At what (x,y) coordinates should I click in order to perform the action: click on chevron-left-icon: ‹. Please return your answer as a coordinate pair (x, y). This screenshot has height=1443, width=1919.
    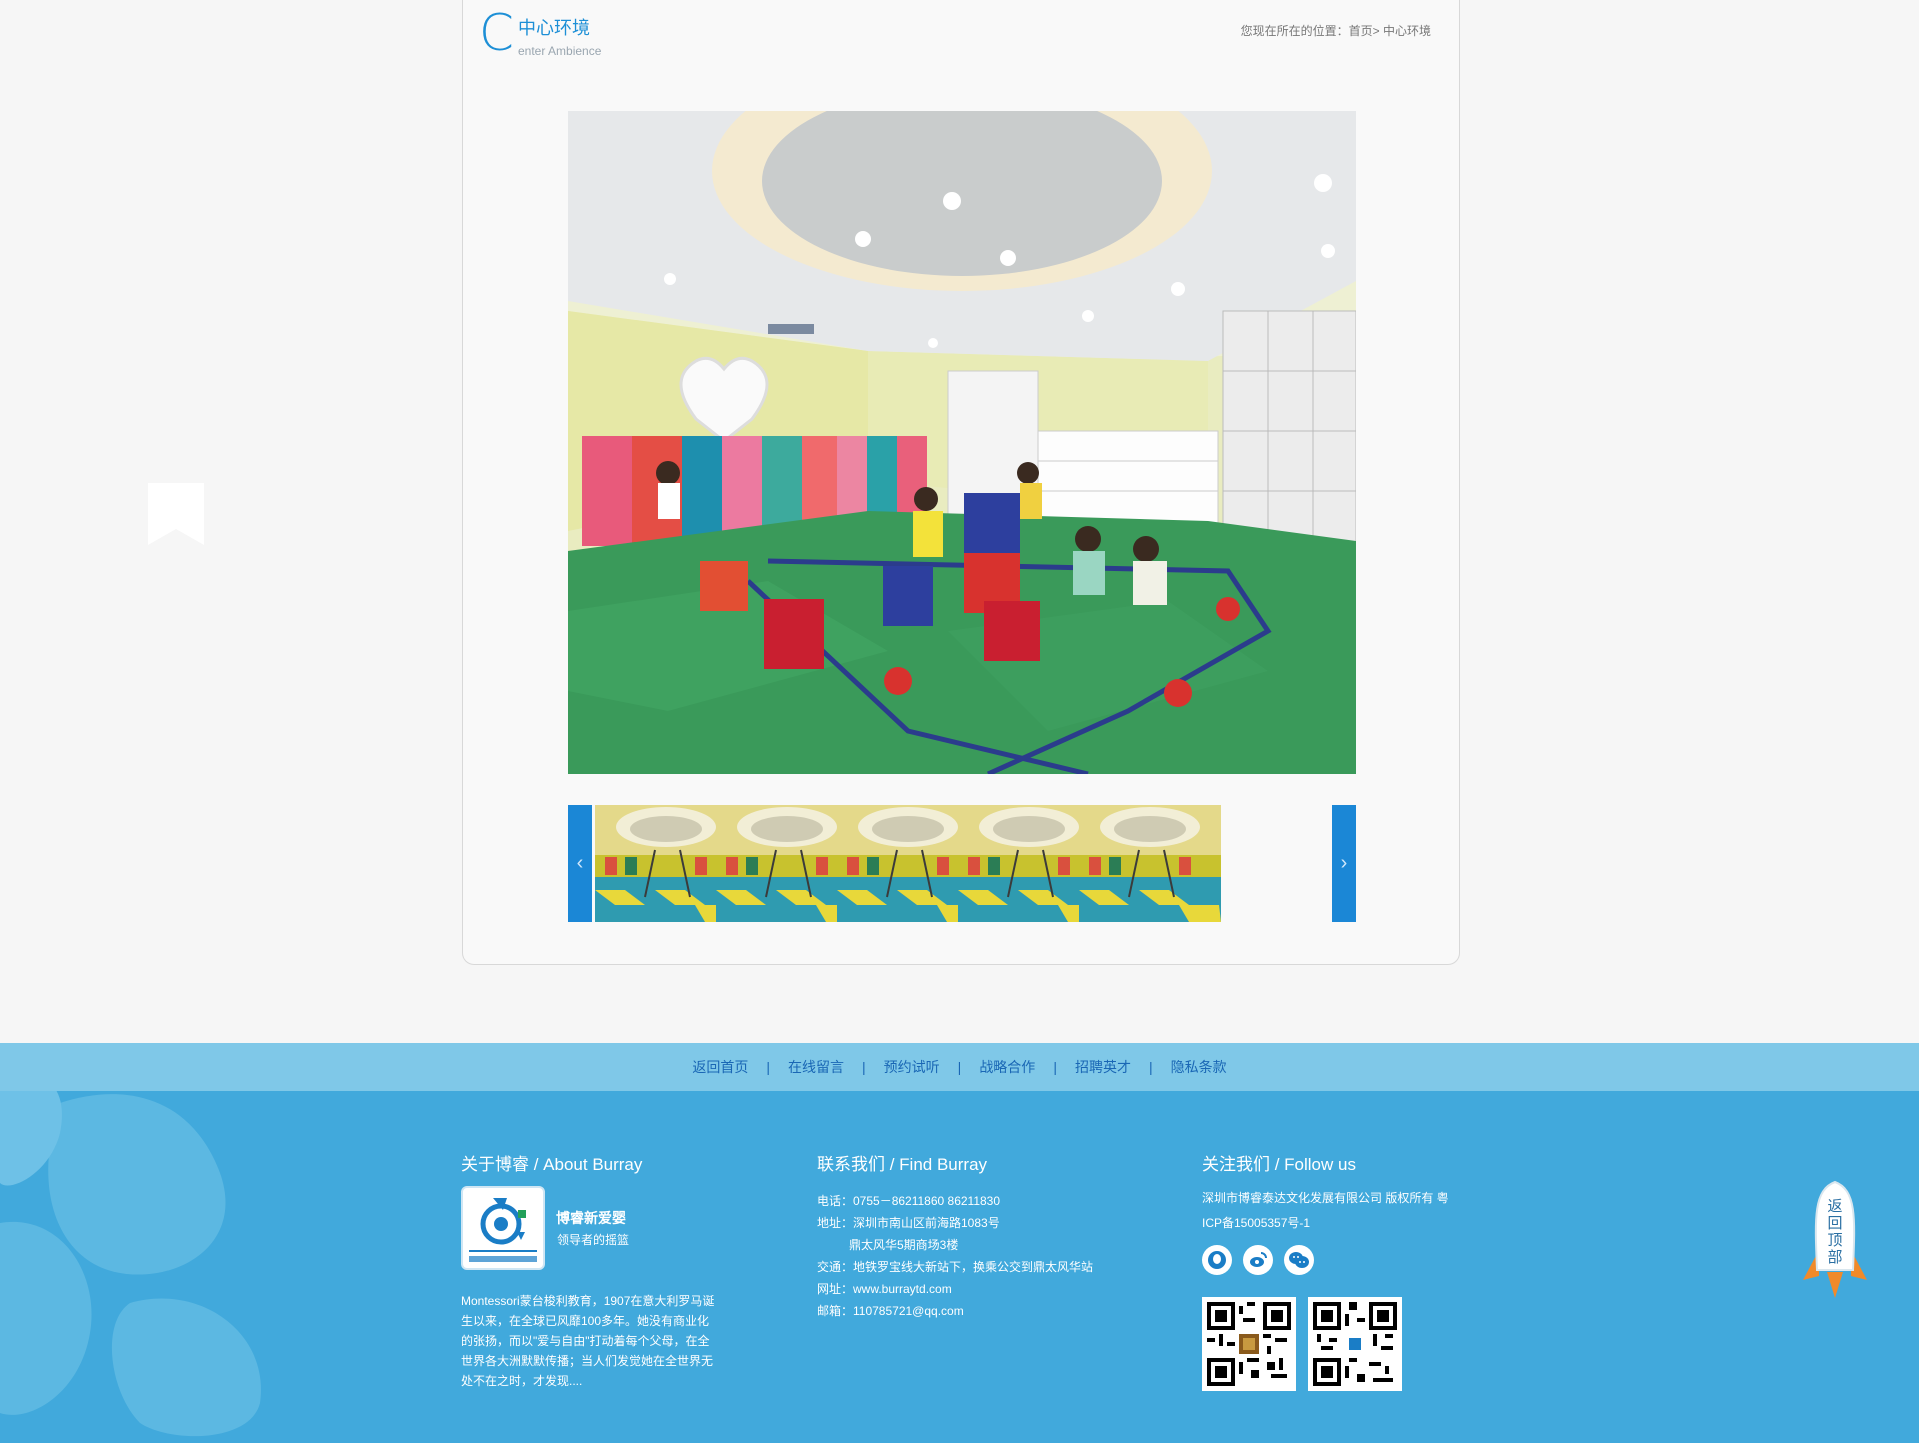
    Looking at the image, I should click on (580, 863).